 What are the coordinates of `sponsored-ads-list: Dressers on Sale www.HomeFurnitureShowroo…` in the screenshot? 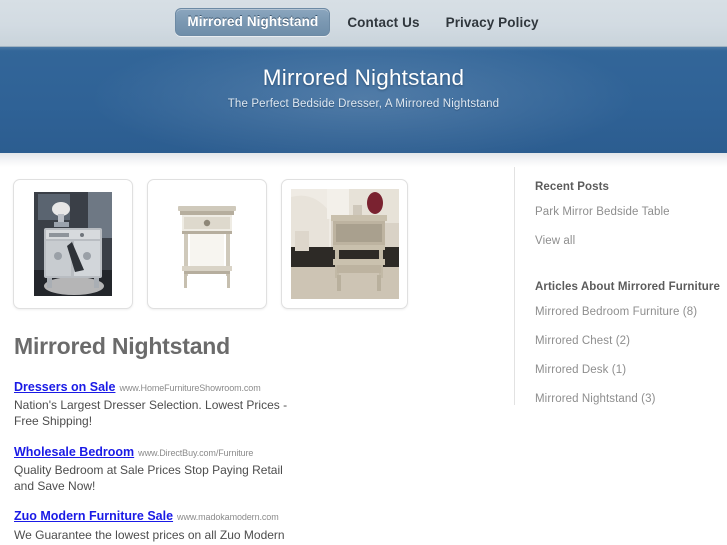 It's located at (157, 461).